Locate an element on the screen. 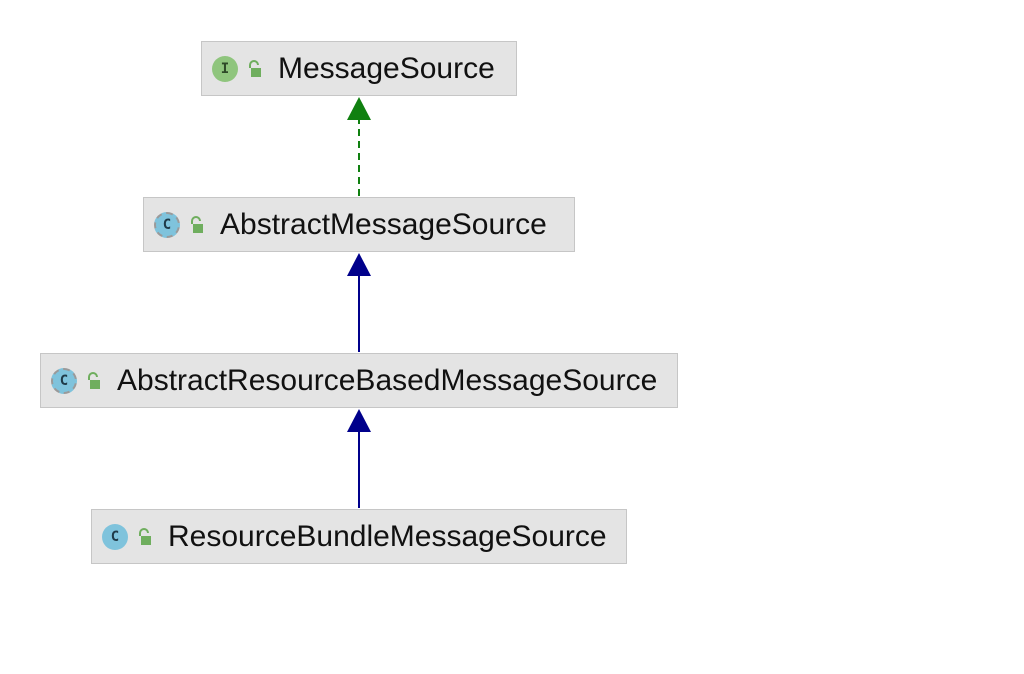 The image size is (1024, 674). node-resource-bundle-message-source: C ResourceBundleMessageSource is located at coordinates (359, 536).